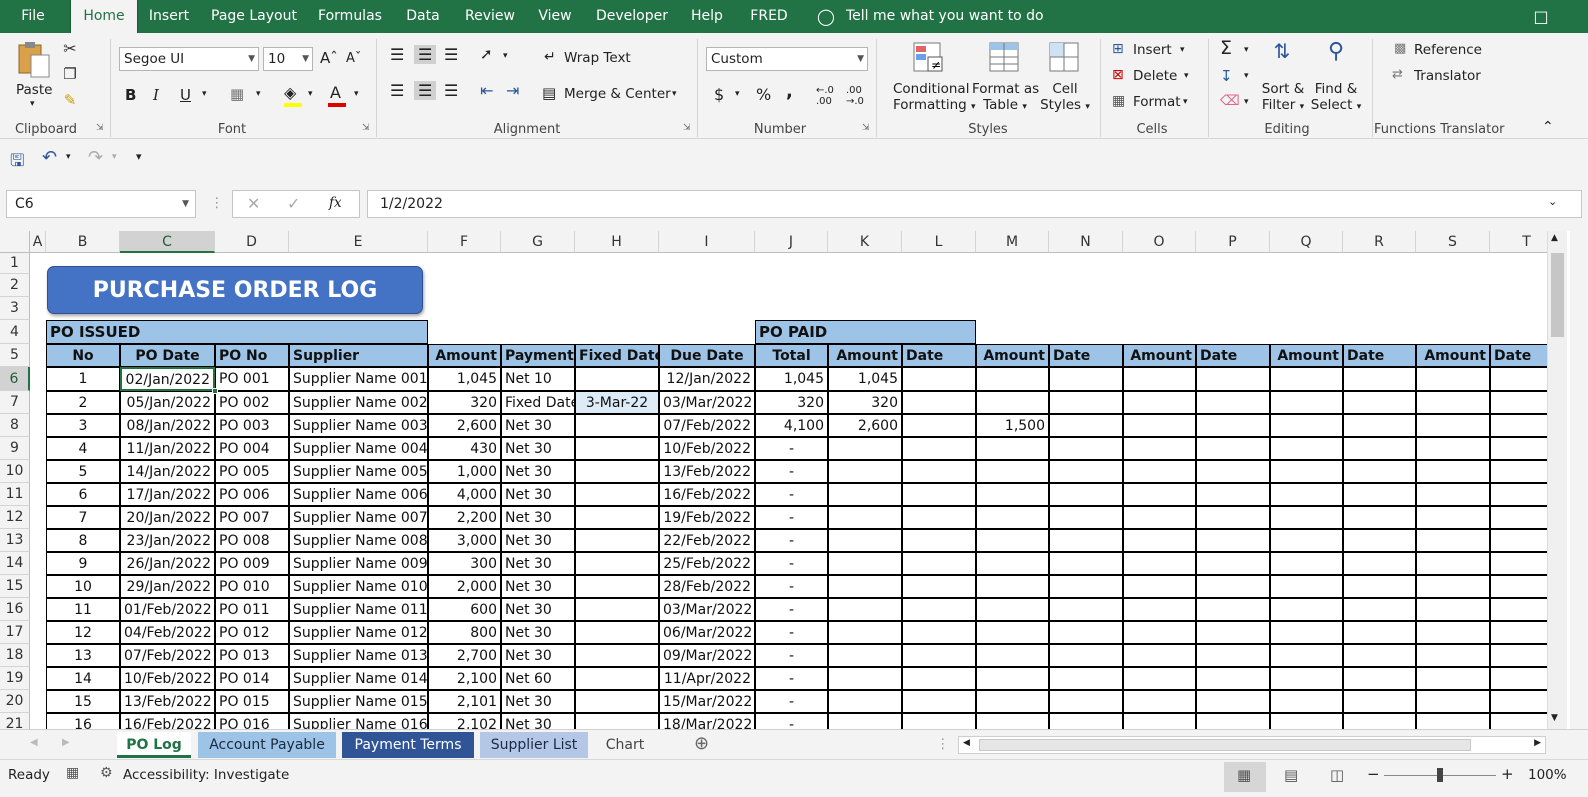 The width and height of the screenshot is (1588, 797). I want to click on align-left-icon: ☰, so click(397, 90).